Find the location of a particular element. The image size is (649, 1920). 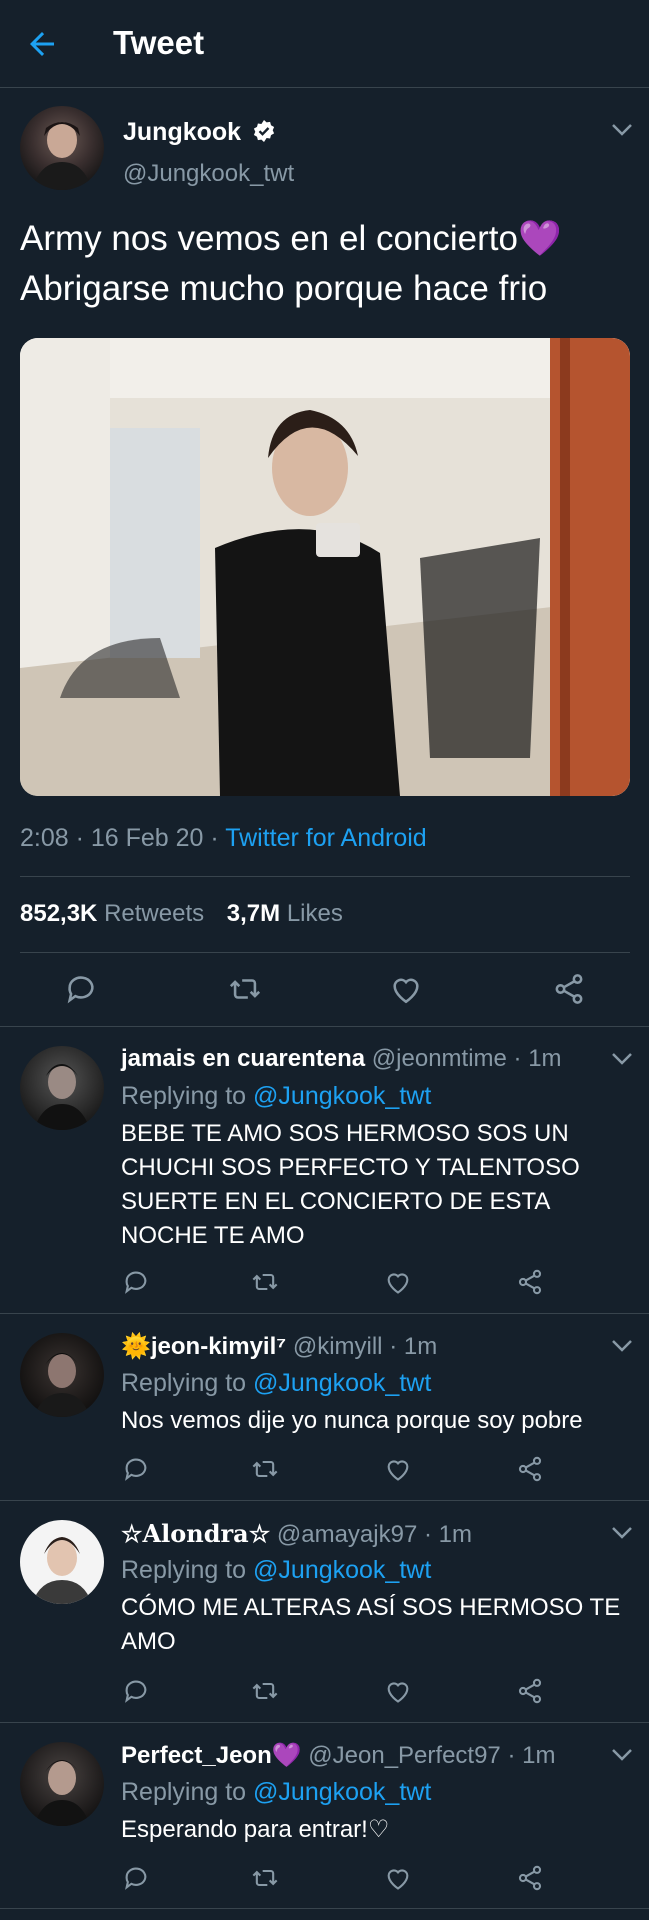

reply-text-line: CÓMO ME ALTERAS ASÍ SOS HERMOSO TE is located at coordinates (371, 1607).